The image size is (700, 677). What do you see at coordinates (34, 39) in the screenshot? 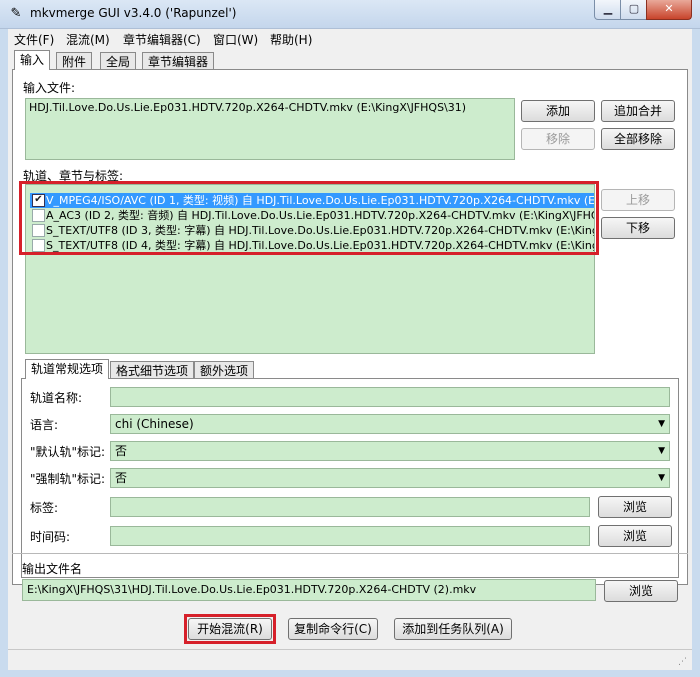
I see `menu-file: 文件(F)` at bounding box center [34, 39].